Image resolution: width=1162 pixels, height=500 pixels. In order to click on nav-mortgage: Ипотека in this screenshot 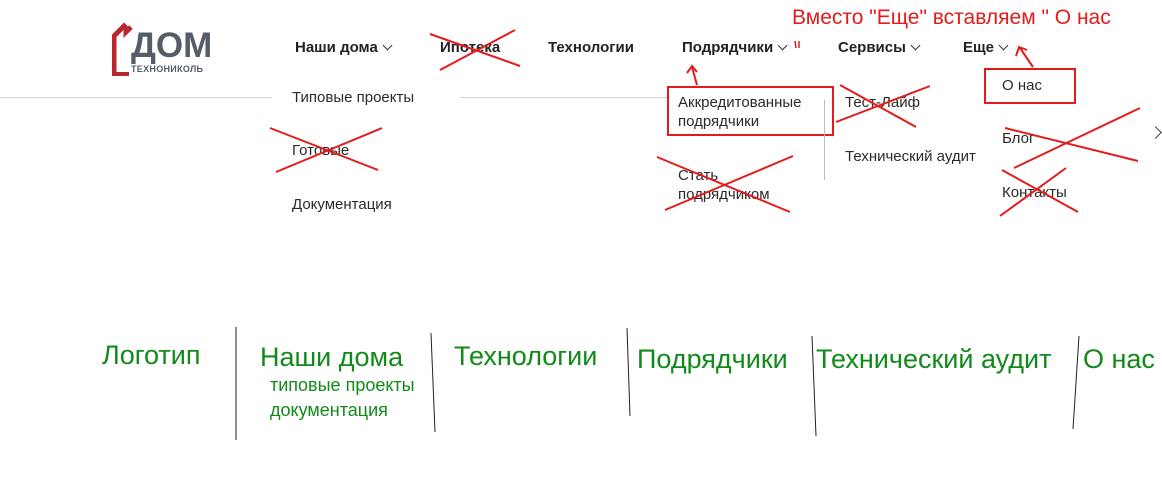, I will do `click(470, 47)`.